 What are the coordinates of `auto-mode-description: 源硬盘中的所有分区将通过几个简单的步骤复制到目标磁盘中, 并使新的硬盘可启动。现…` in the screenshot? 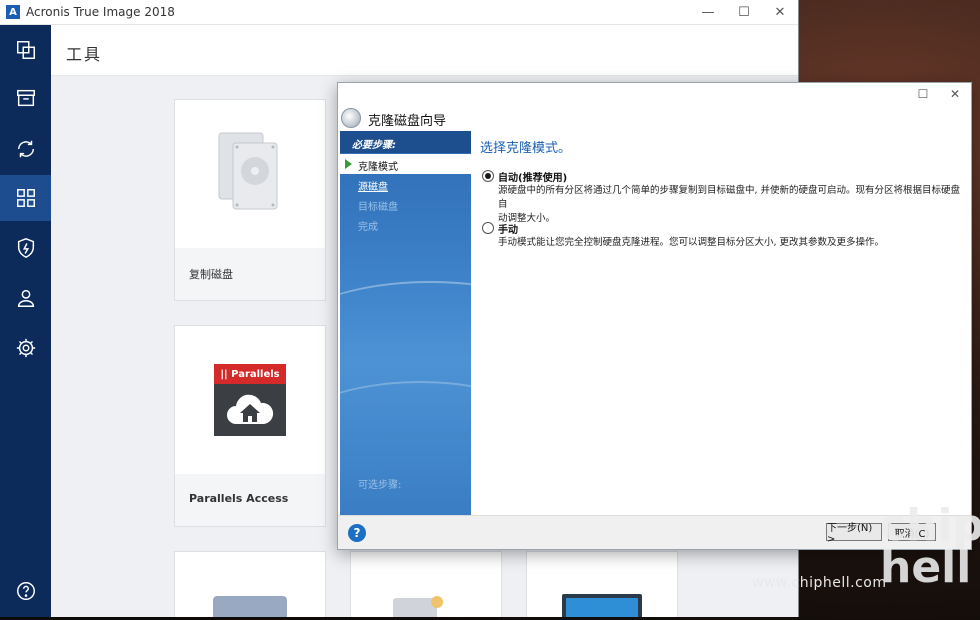 It's located at (729, 204).